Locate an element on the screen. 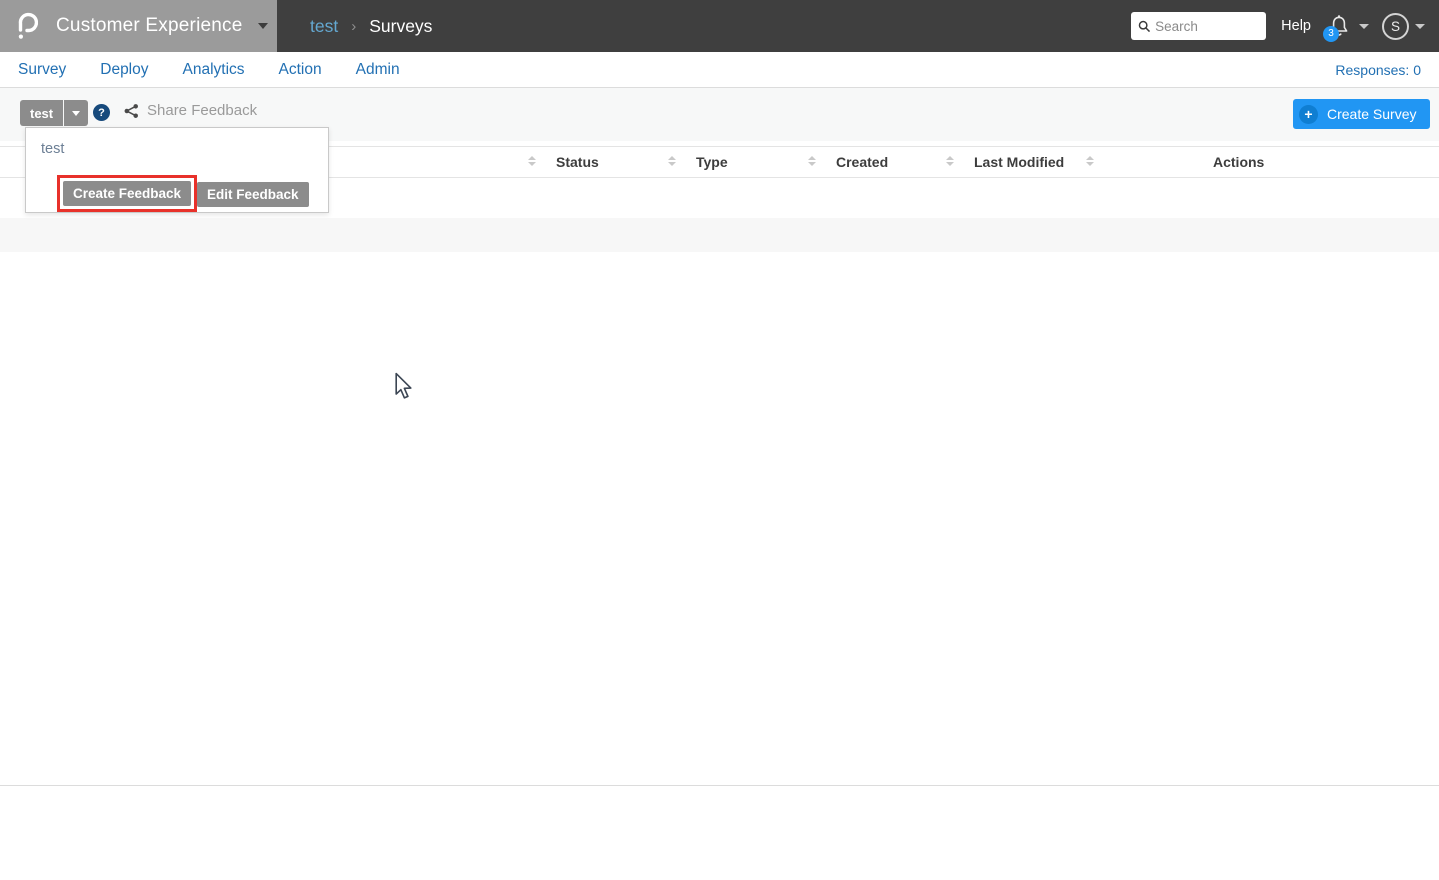  survey-select-label: test is located at coordinates (42, 113).